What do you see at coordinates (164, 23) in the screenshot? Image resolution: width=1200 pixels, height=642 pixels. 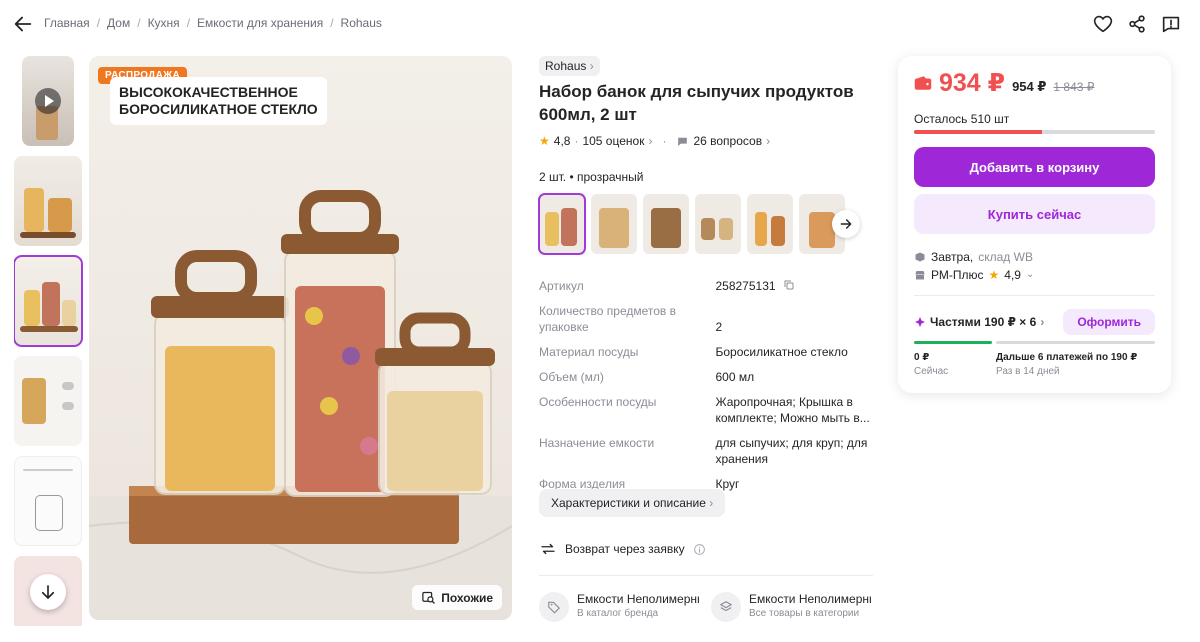 I see `breadcrumb-kitchen: Кухня` at bounding box center [164, 23].